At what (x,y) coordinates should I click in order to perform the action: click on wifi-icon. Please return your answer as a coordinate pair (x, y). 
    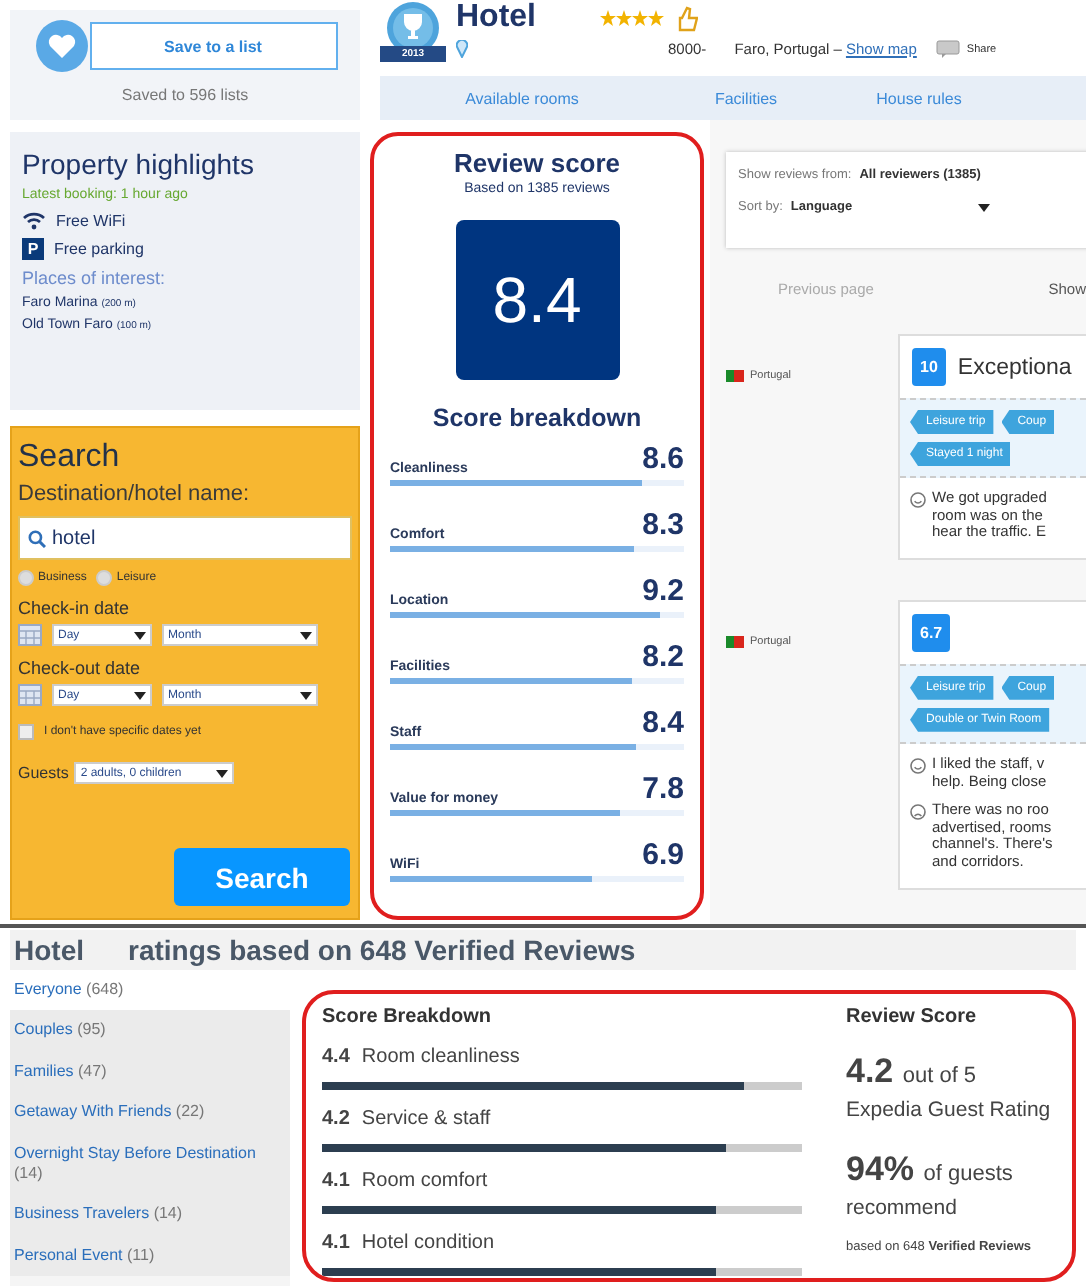
    Looking at the image, I should click on (34, 220).